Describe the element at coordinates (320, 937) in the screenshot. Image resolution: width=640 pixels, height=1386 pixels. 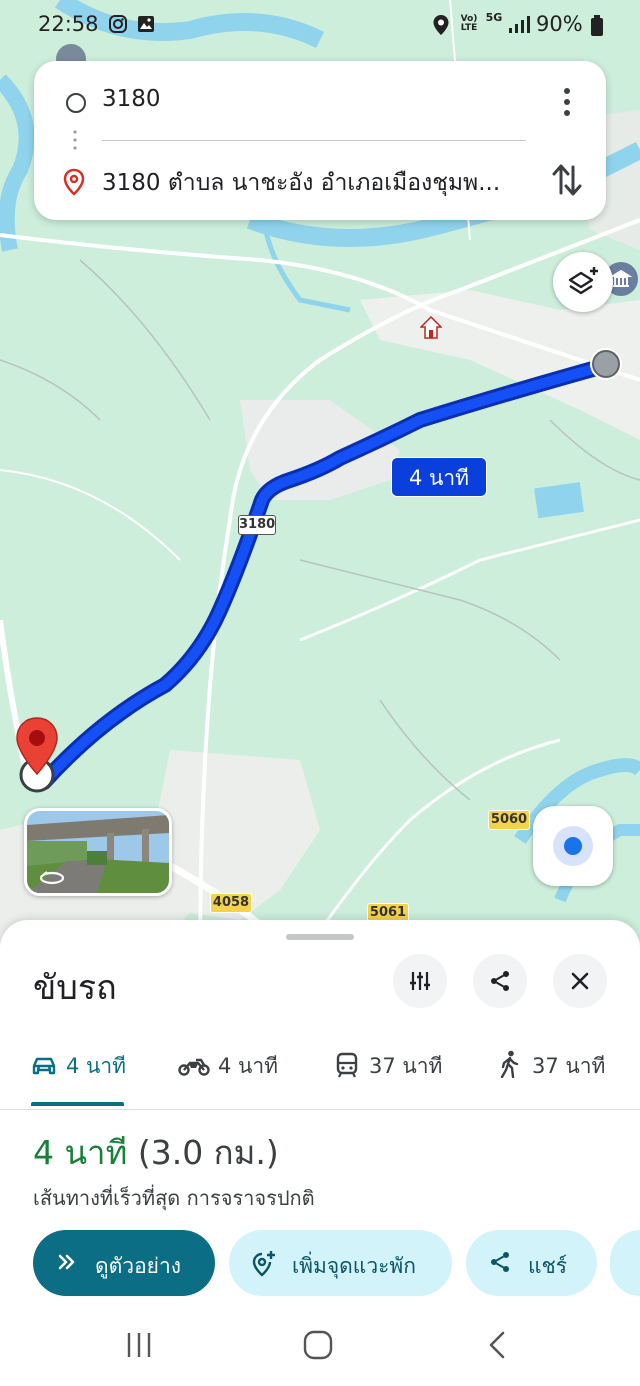
I see `sheet-drag-handle` at that location.